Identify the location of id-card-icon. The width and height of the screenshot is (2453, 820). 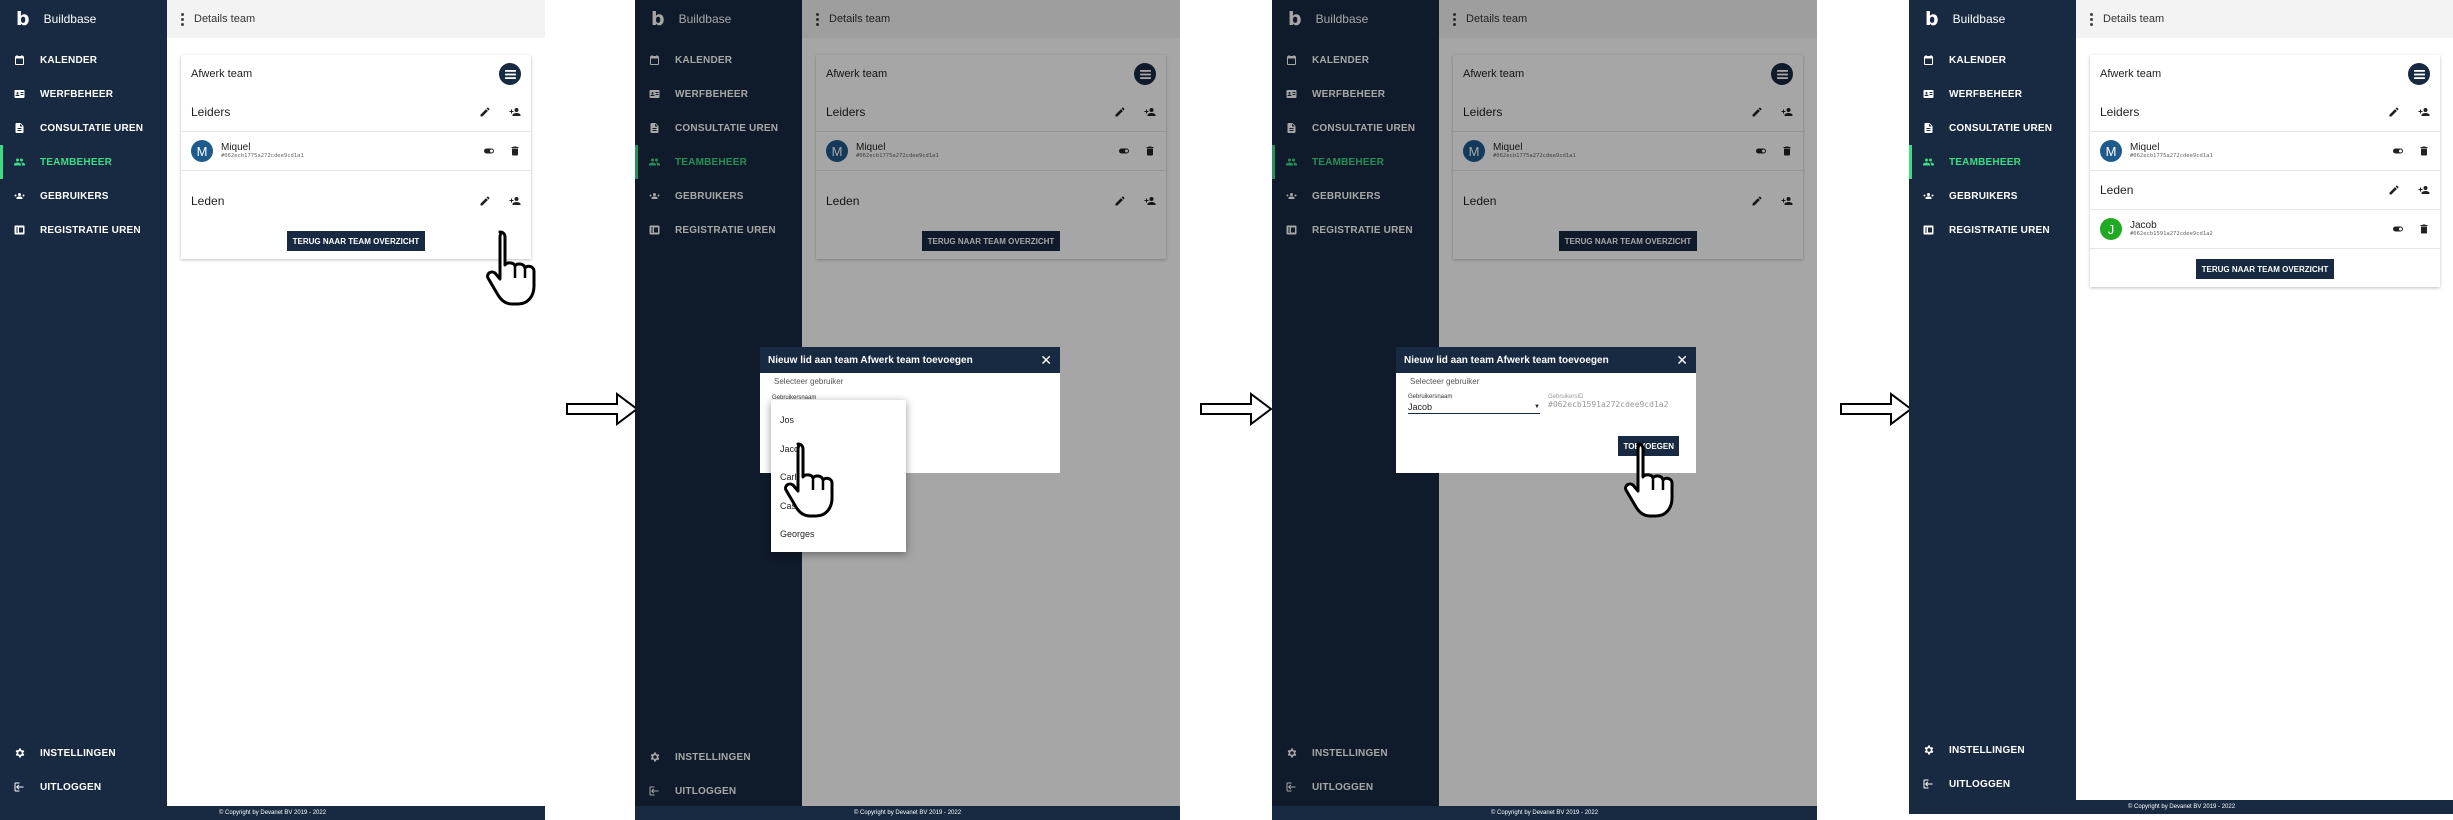
(19, 94).